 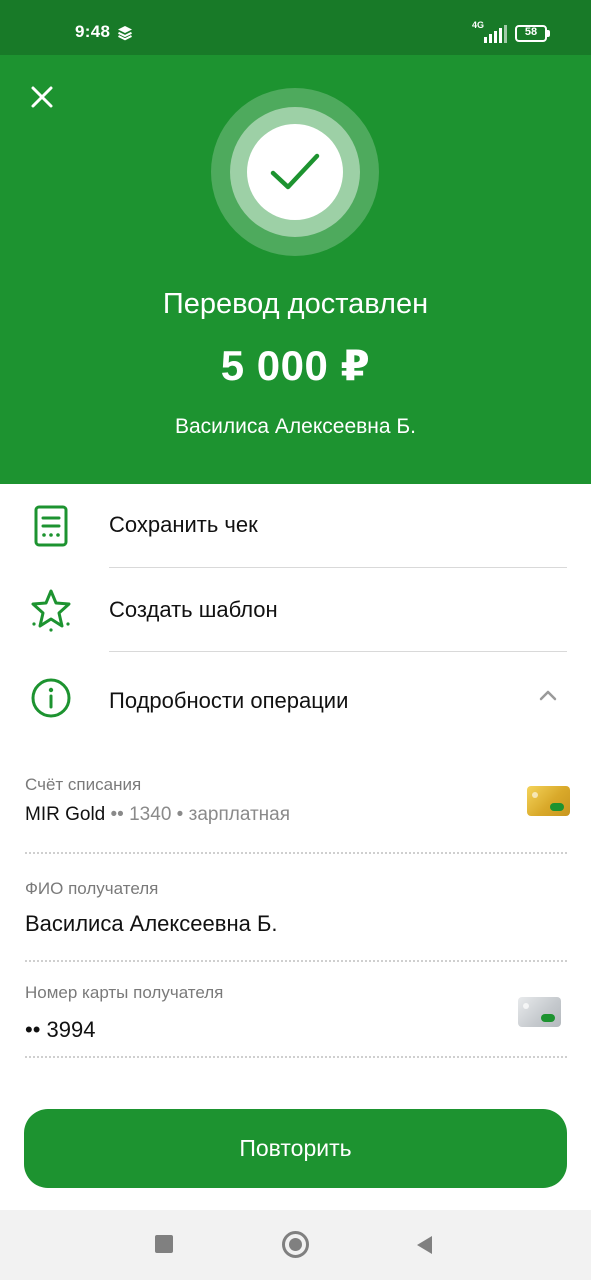 I want to click on recipient-card-icon, so click(x=539, y=1012).